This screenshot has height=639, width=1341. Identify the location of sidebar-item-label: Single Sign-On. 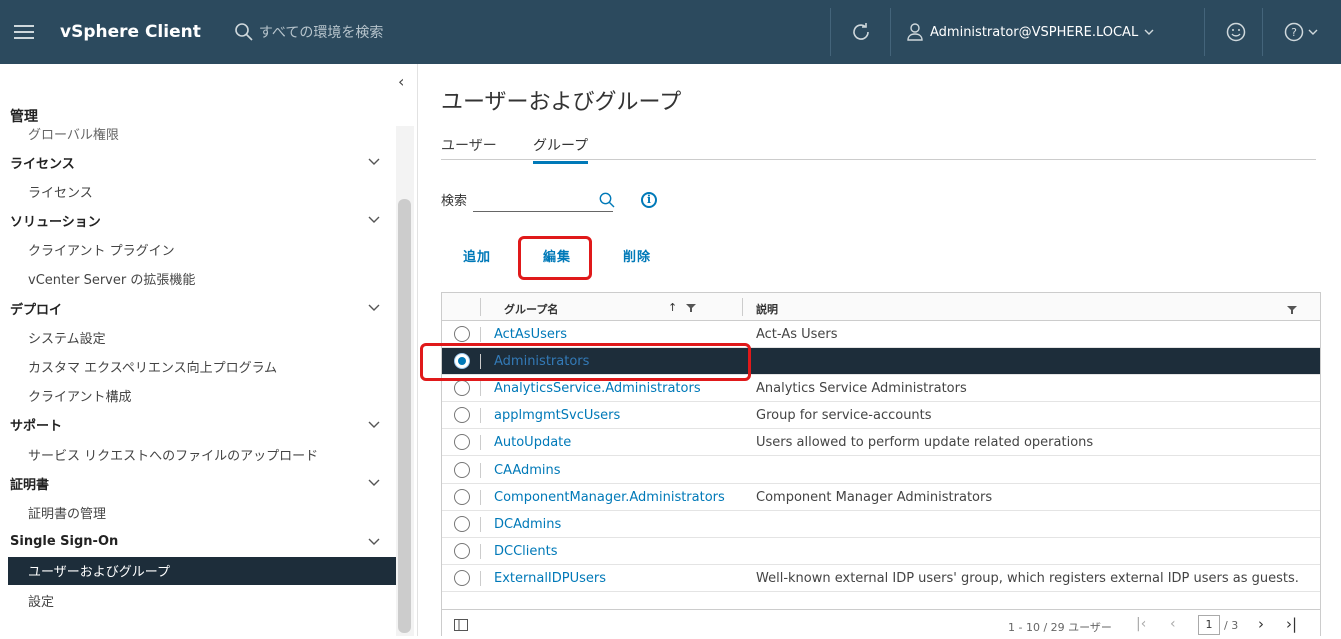
(64, 542).